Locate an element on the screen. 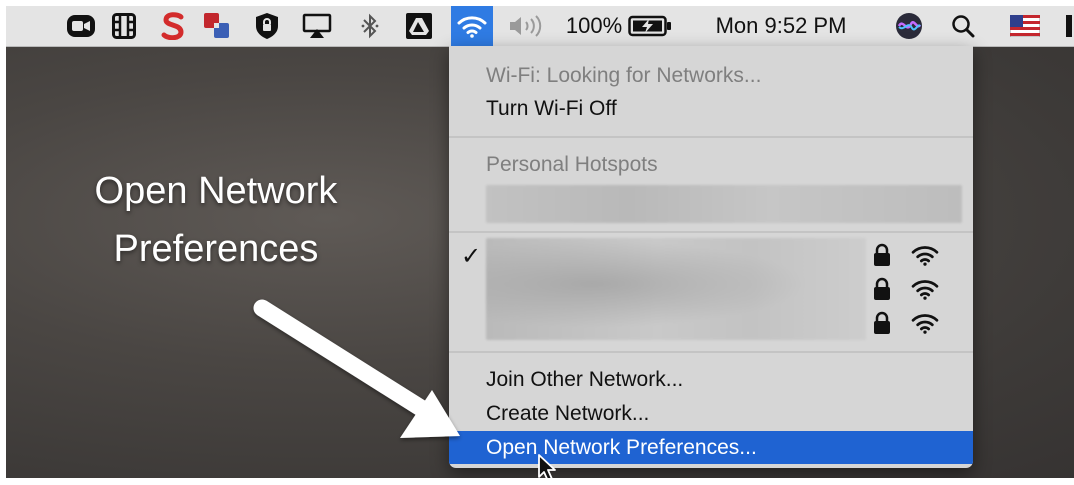  callout-arrow is located at coordinates (356, 368).